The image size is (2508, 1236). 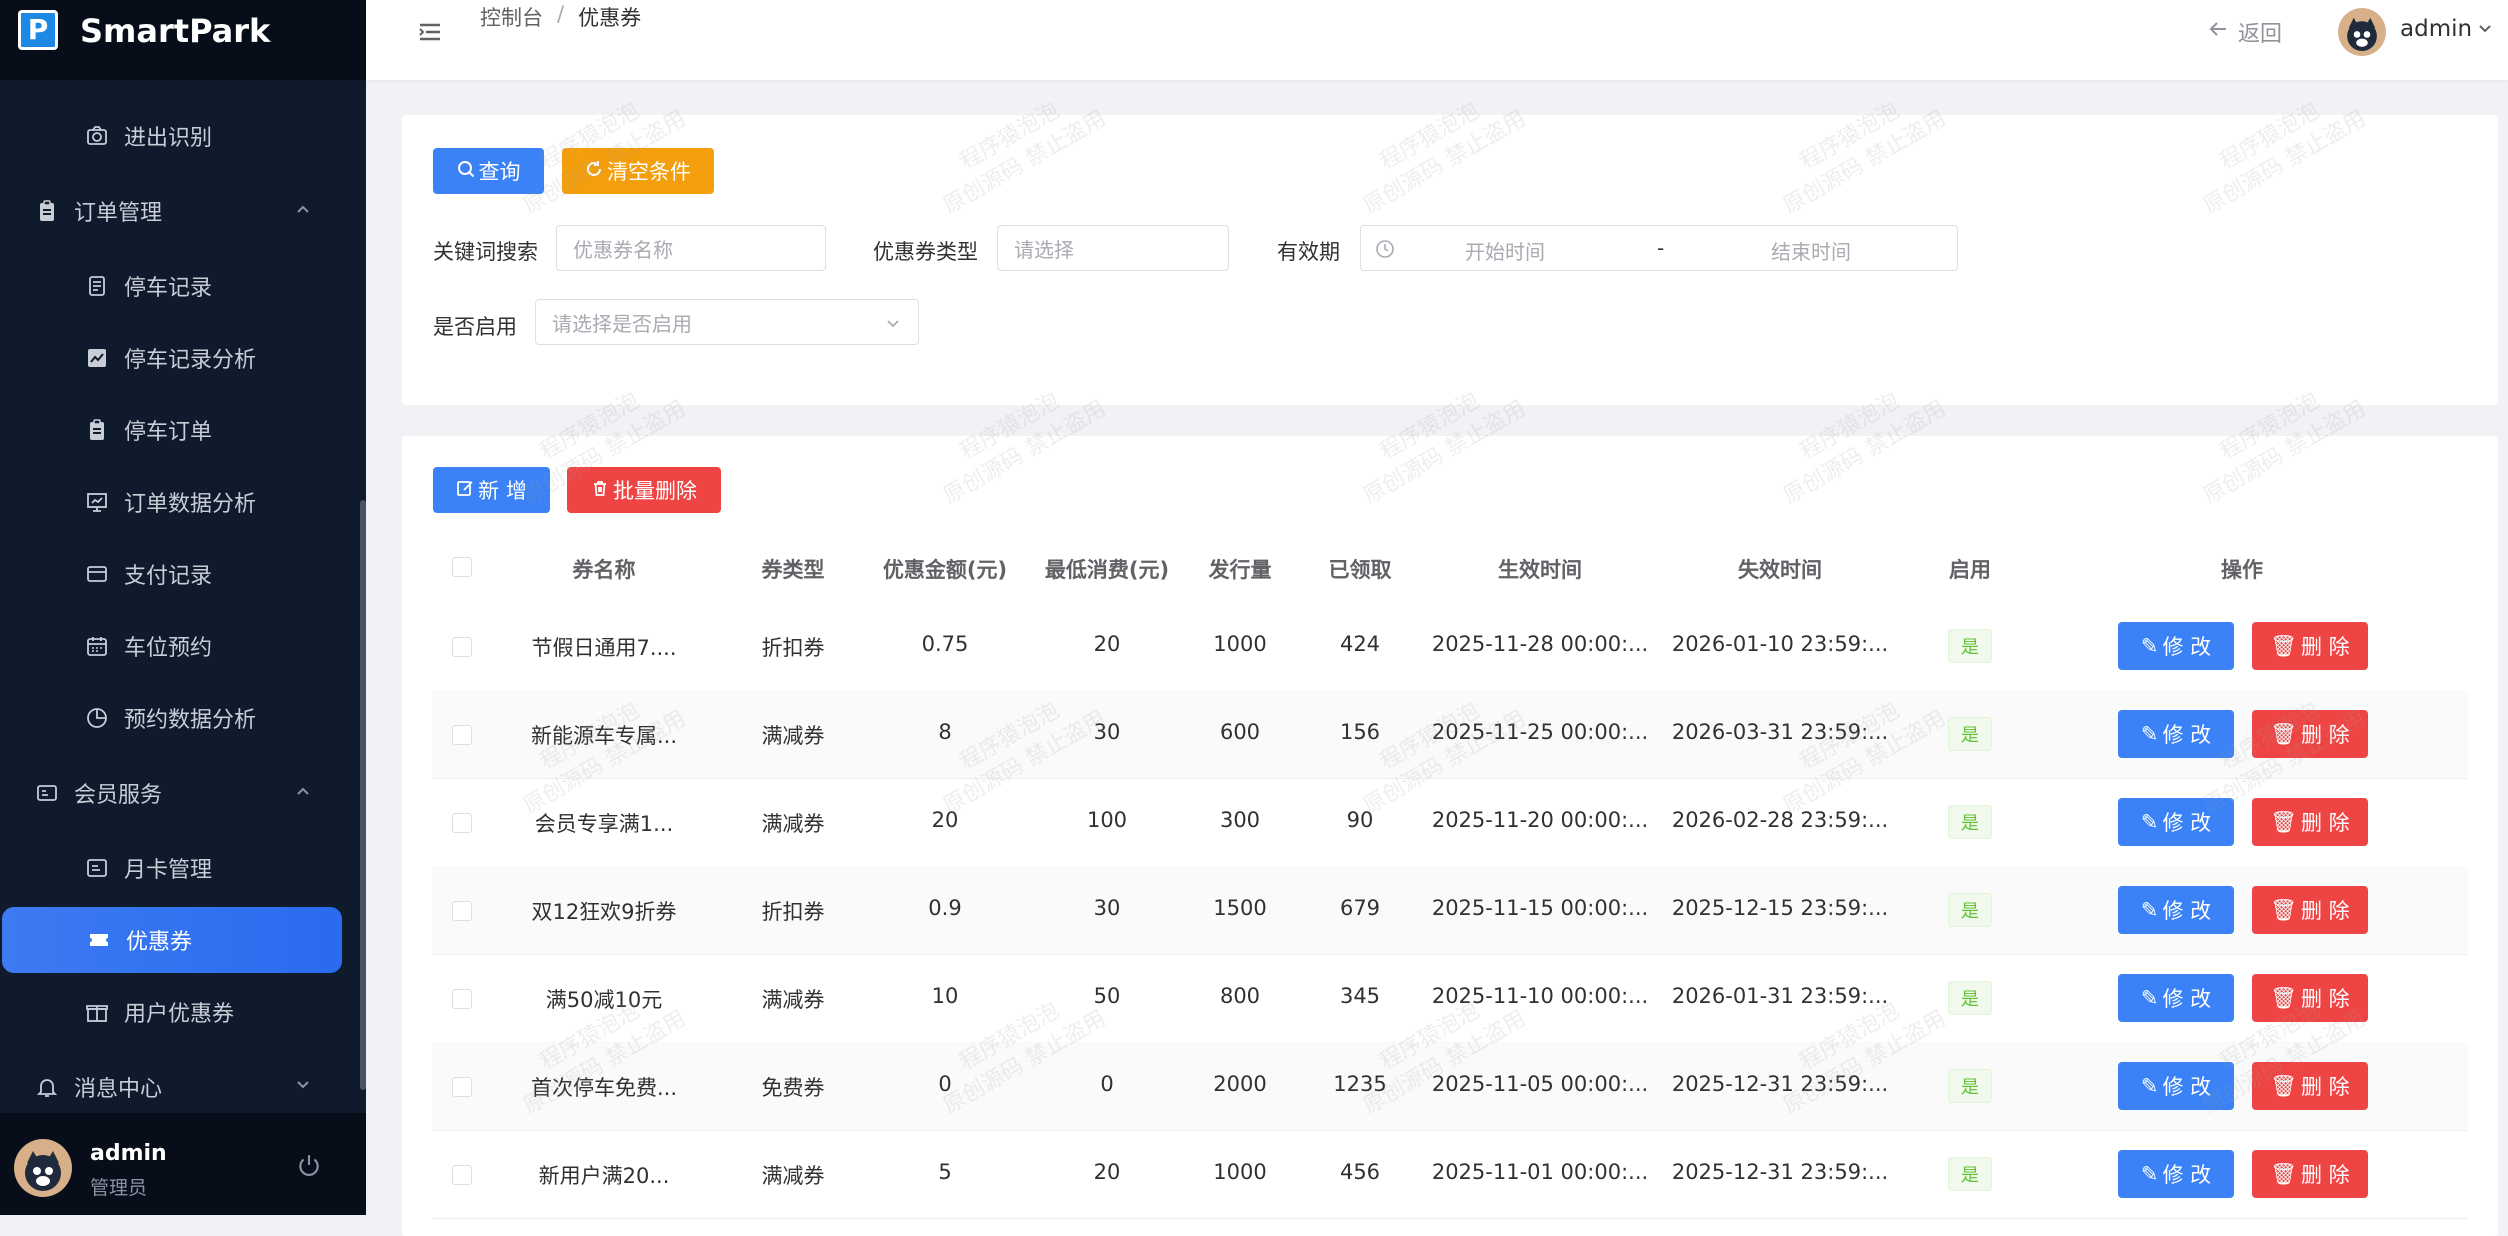 What do you see at coordinates (183, 1164) in the screenshot?
I see `sidebar-user-card: admin 管理员` at bounding box center [183, 1164].